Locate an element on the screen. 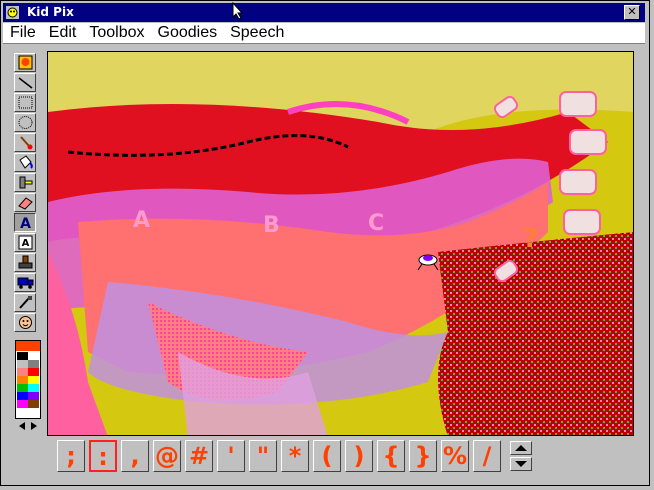  svg-text: C is located at coordinates (376, 223).